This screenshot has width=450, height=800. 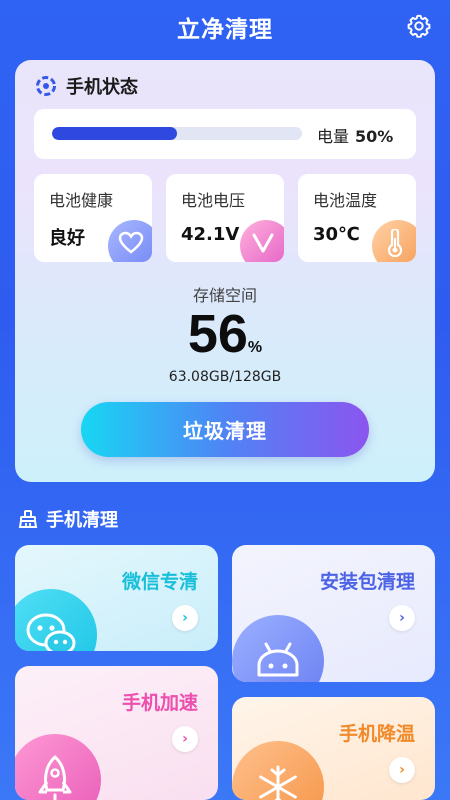 What do you see at coordinates (56, 620) in the screenshot?
I see `wechat-icon` at bounding box center [56, 620].